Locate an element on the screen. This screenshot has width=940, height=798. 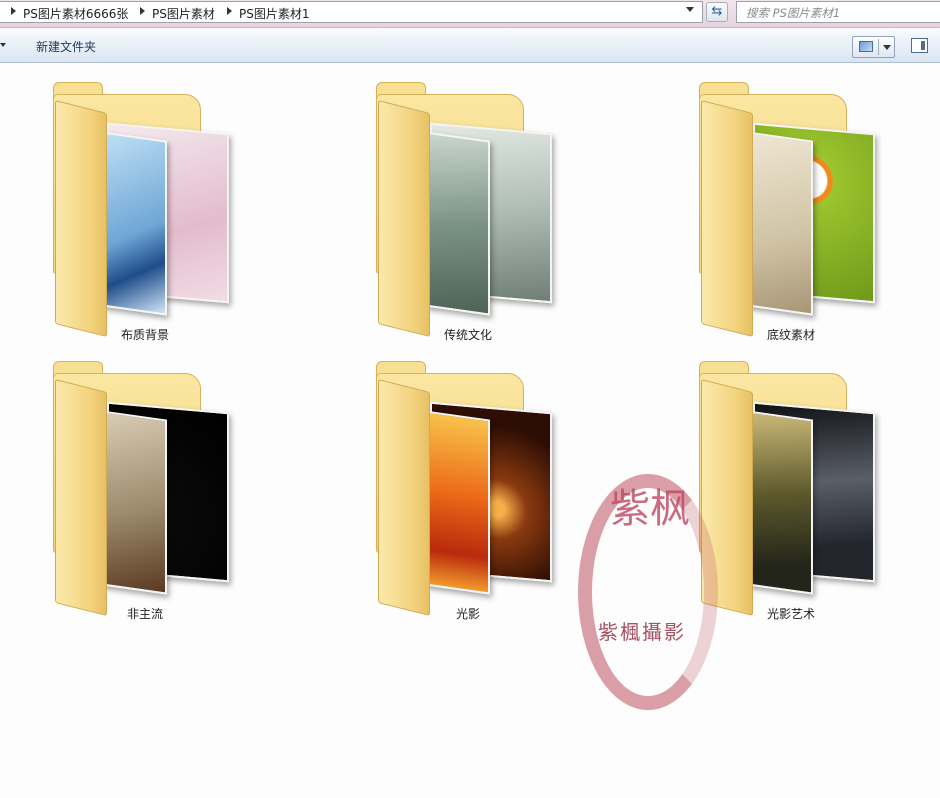
preview-pane-icon is located at coordinates (919, 45).